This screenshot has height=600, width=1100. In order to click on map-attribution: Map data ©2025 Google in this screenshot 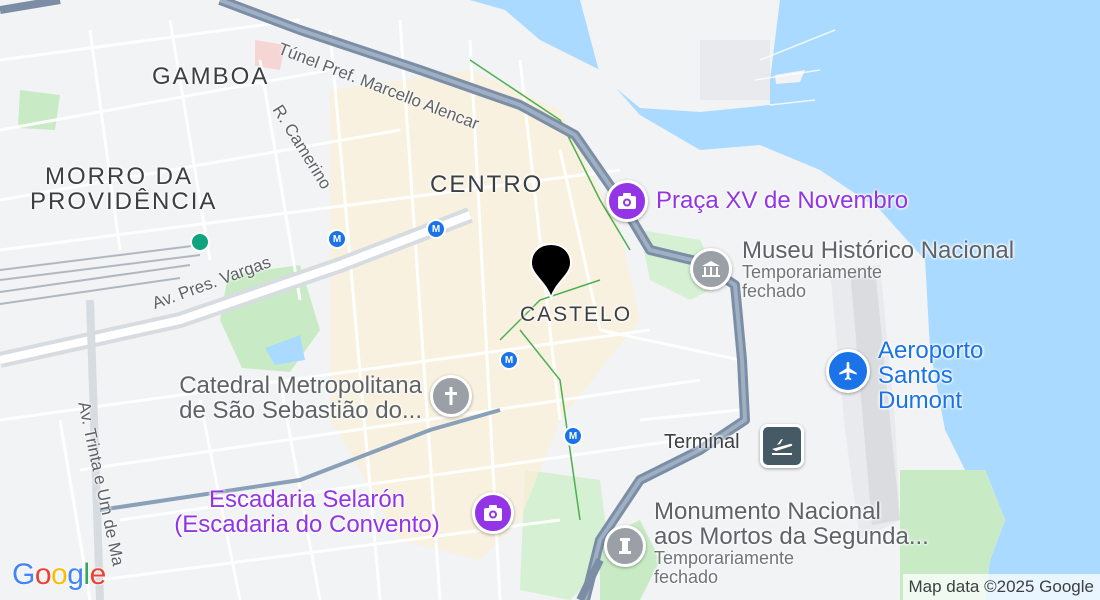, I will do `click(1001, 587)`.